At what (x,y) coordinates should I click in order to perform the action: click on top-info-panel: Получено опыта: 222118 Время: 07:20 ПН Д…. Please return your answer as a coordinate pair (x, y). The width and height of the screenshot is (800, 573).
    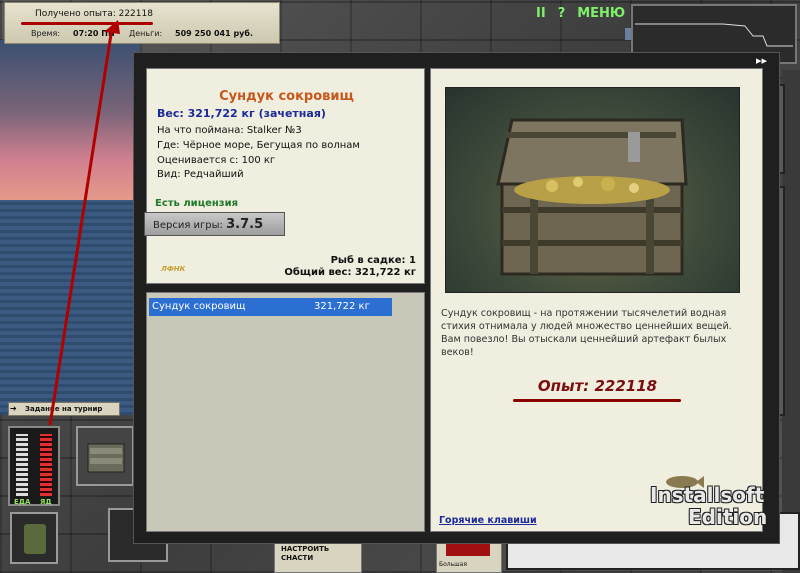
    Looking at the image, I should click on (142, 23).